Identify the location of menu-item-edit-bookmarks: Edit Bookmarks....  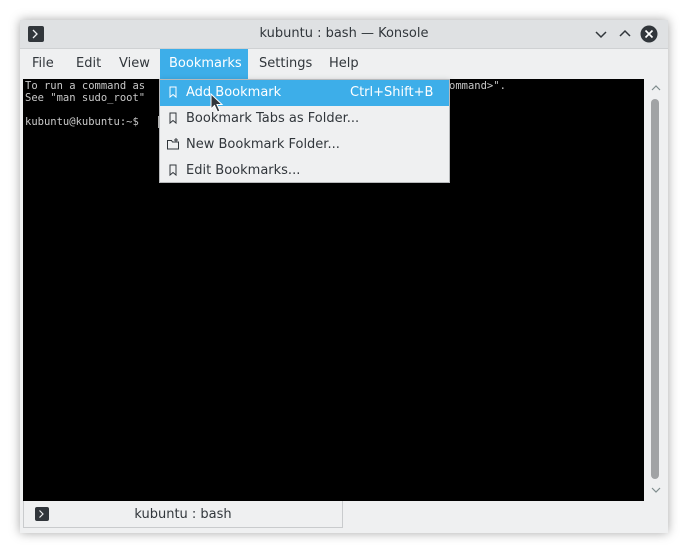
(304, 171).